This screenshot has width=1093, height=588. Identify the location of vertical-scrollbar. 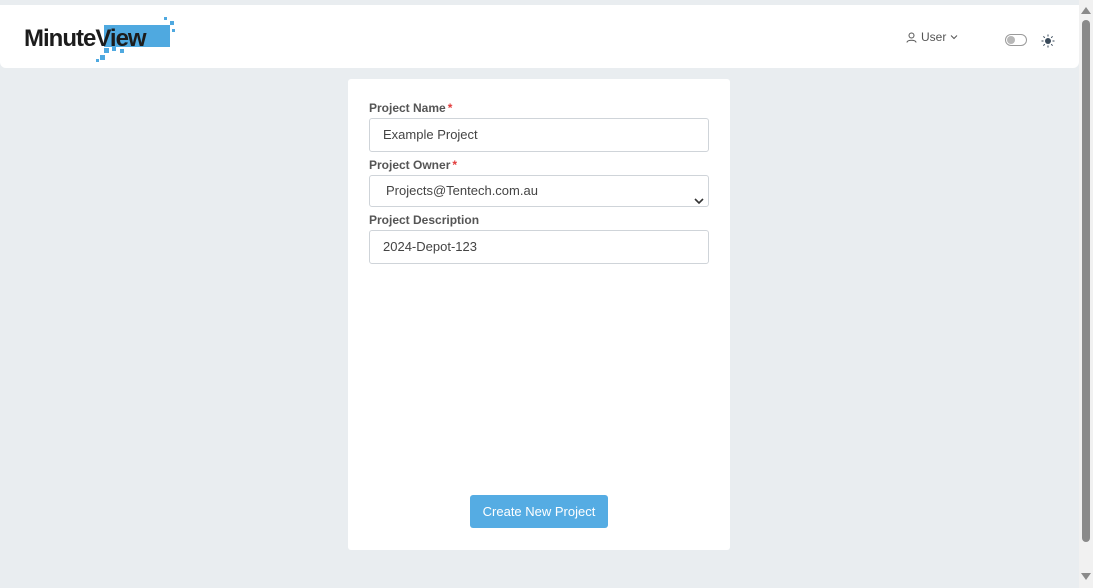
(1086, 294).